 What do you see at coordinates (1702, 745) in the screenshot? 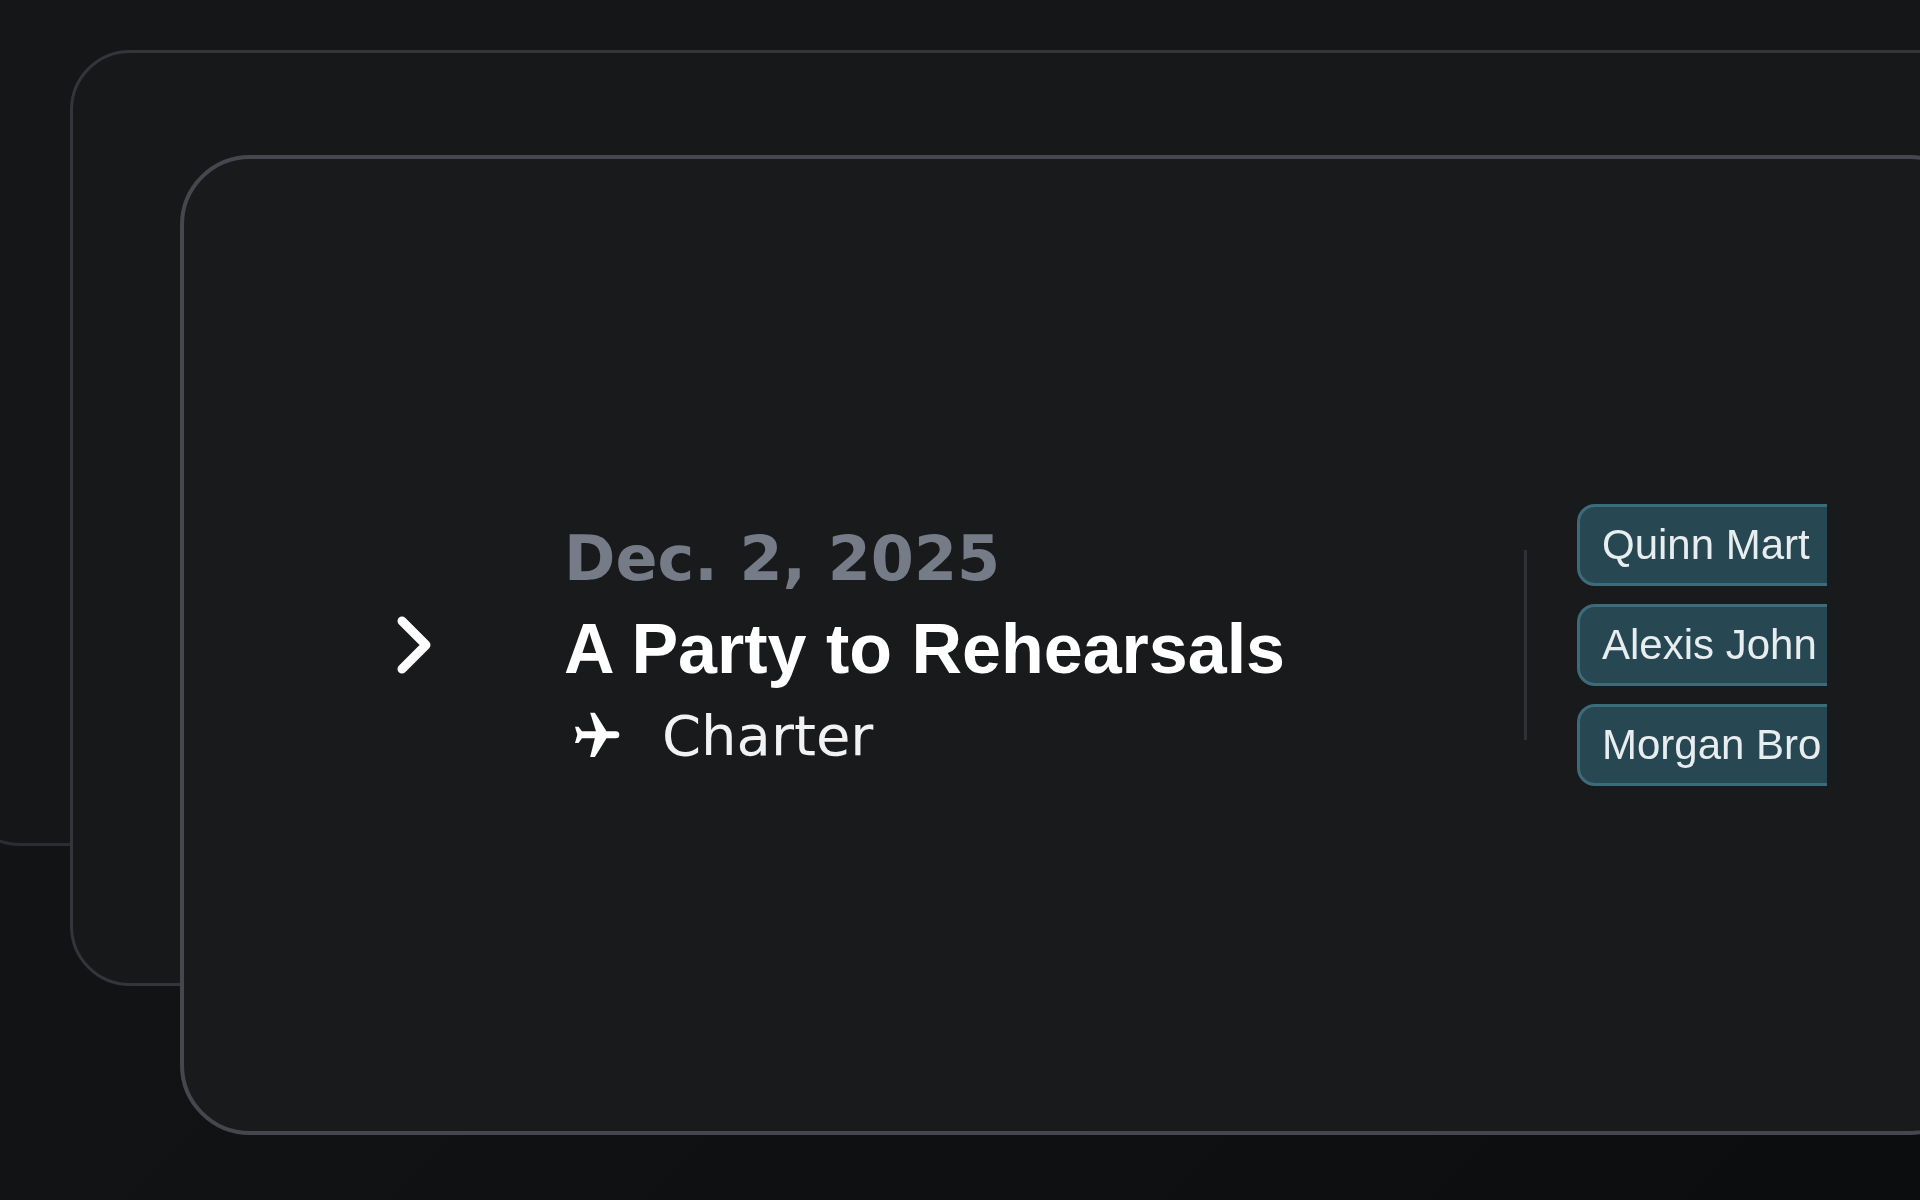
I see `person-tag: Morgan Bro` at bounding box center [1702, 745].